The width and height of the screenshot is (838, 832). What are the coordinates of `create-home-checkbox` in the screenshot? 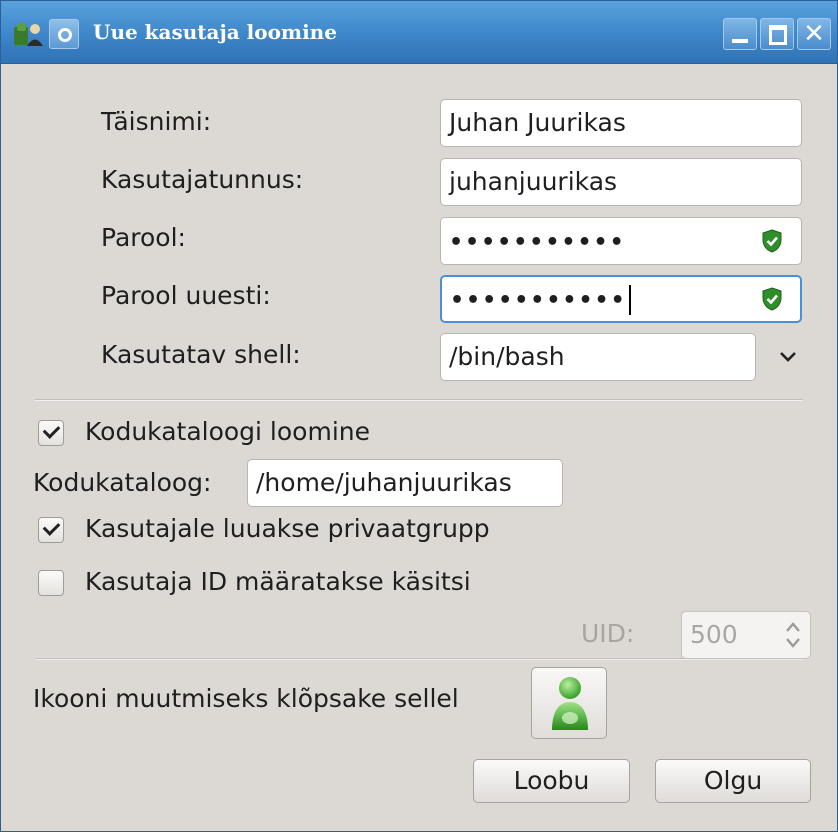 It's located at (51, 433).